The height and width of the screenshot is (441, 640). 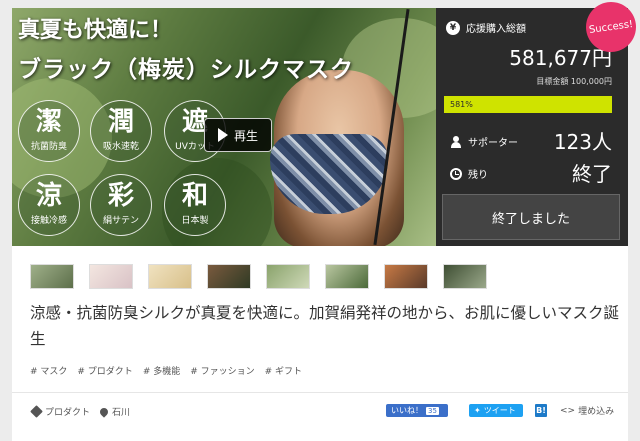 I want to click on tag-link: # 多機能, so click(x=161, y=370).